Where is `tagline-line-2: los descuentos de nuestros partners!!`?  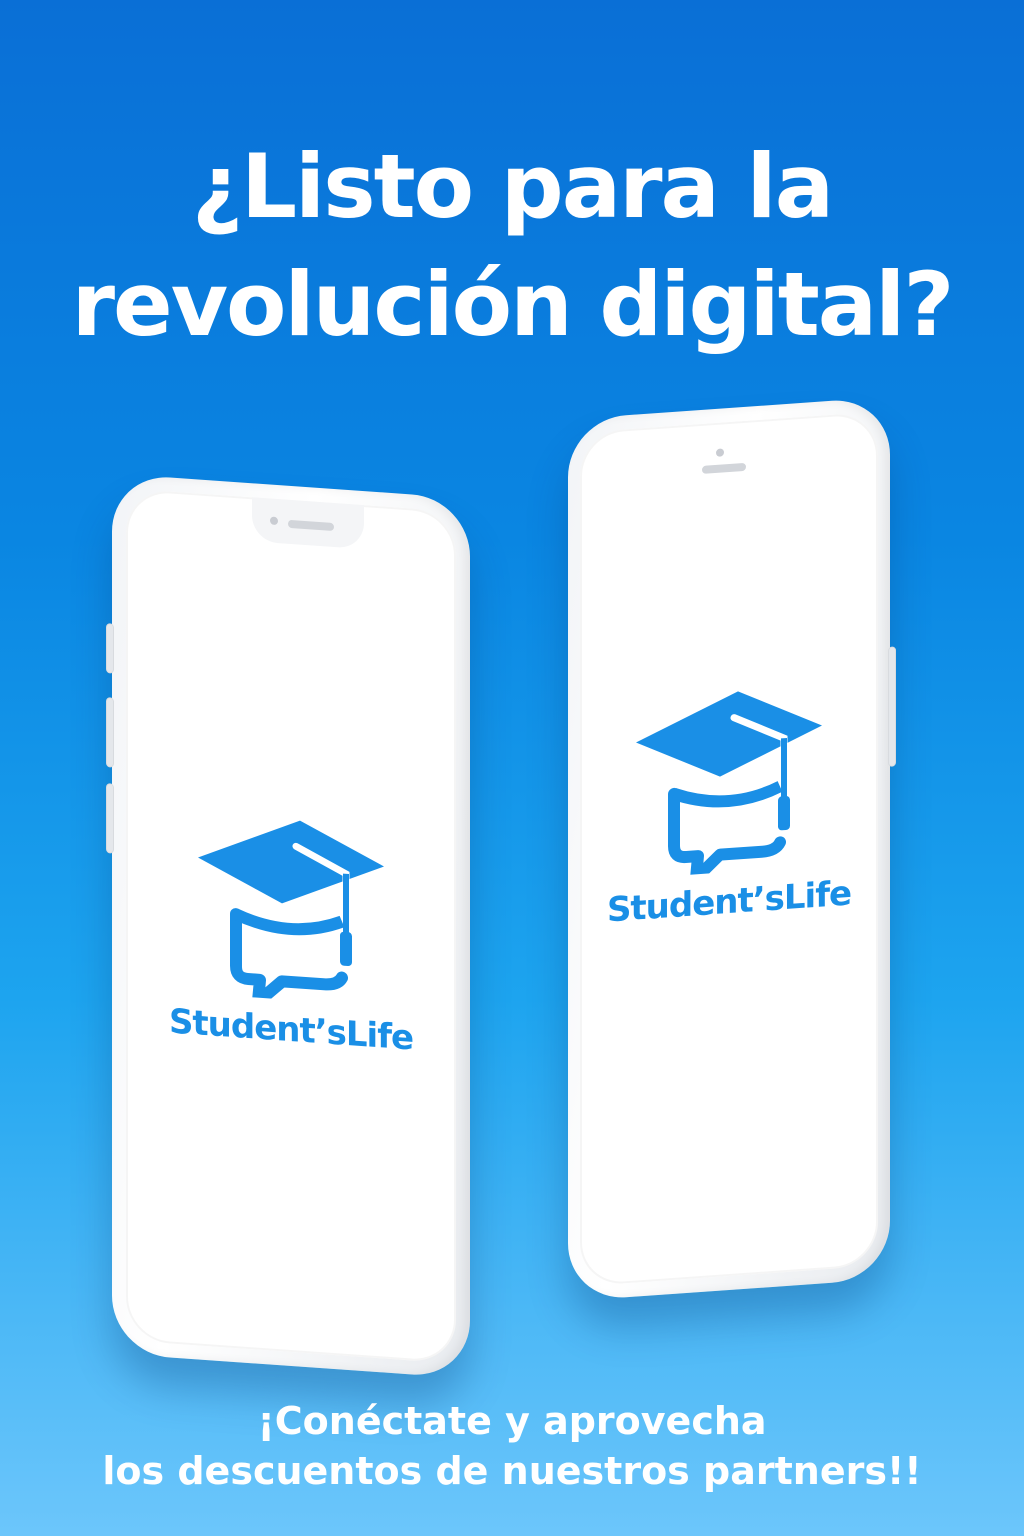
tagline-line-2: los descuentos de nuestros partners!! is located at coordinates (512, 1471).